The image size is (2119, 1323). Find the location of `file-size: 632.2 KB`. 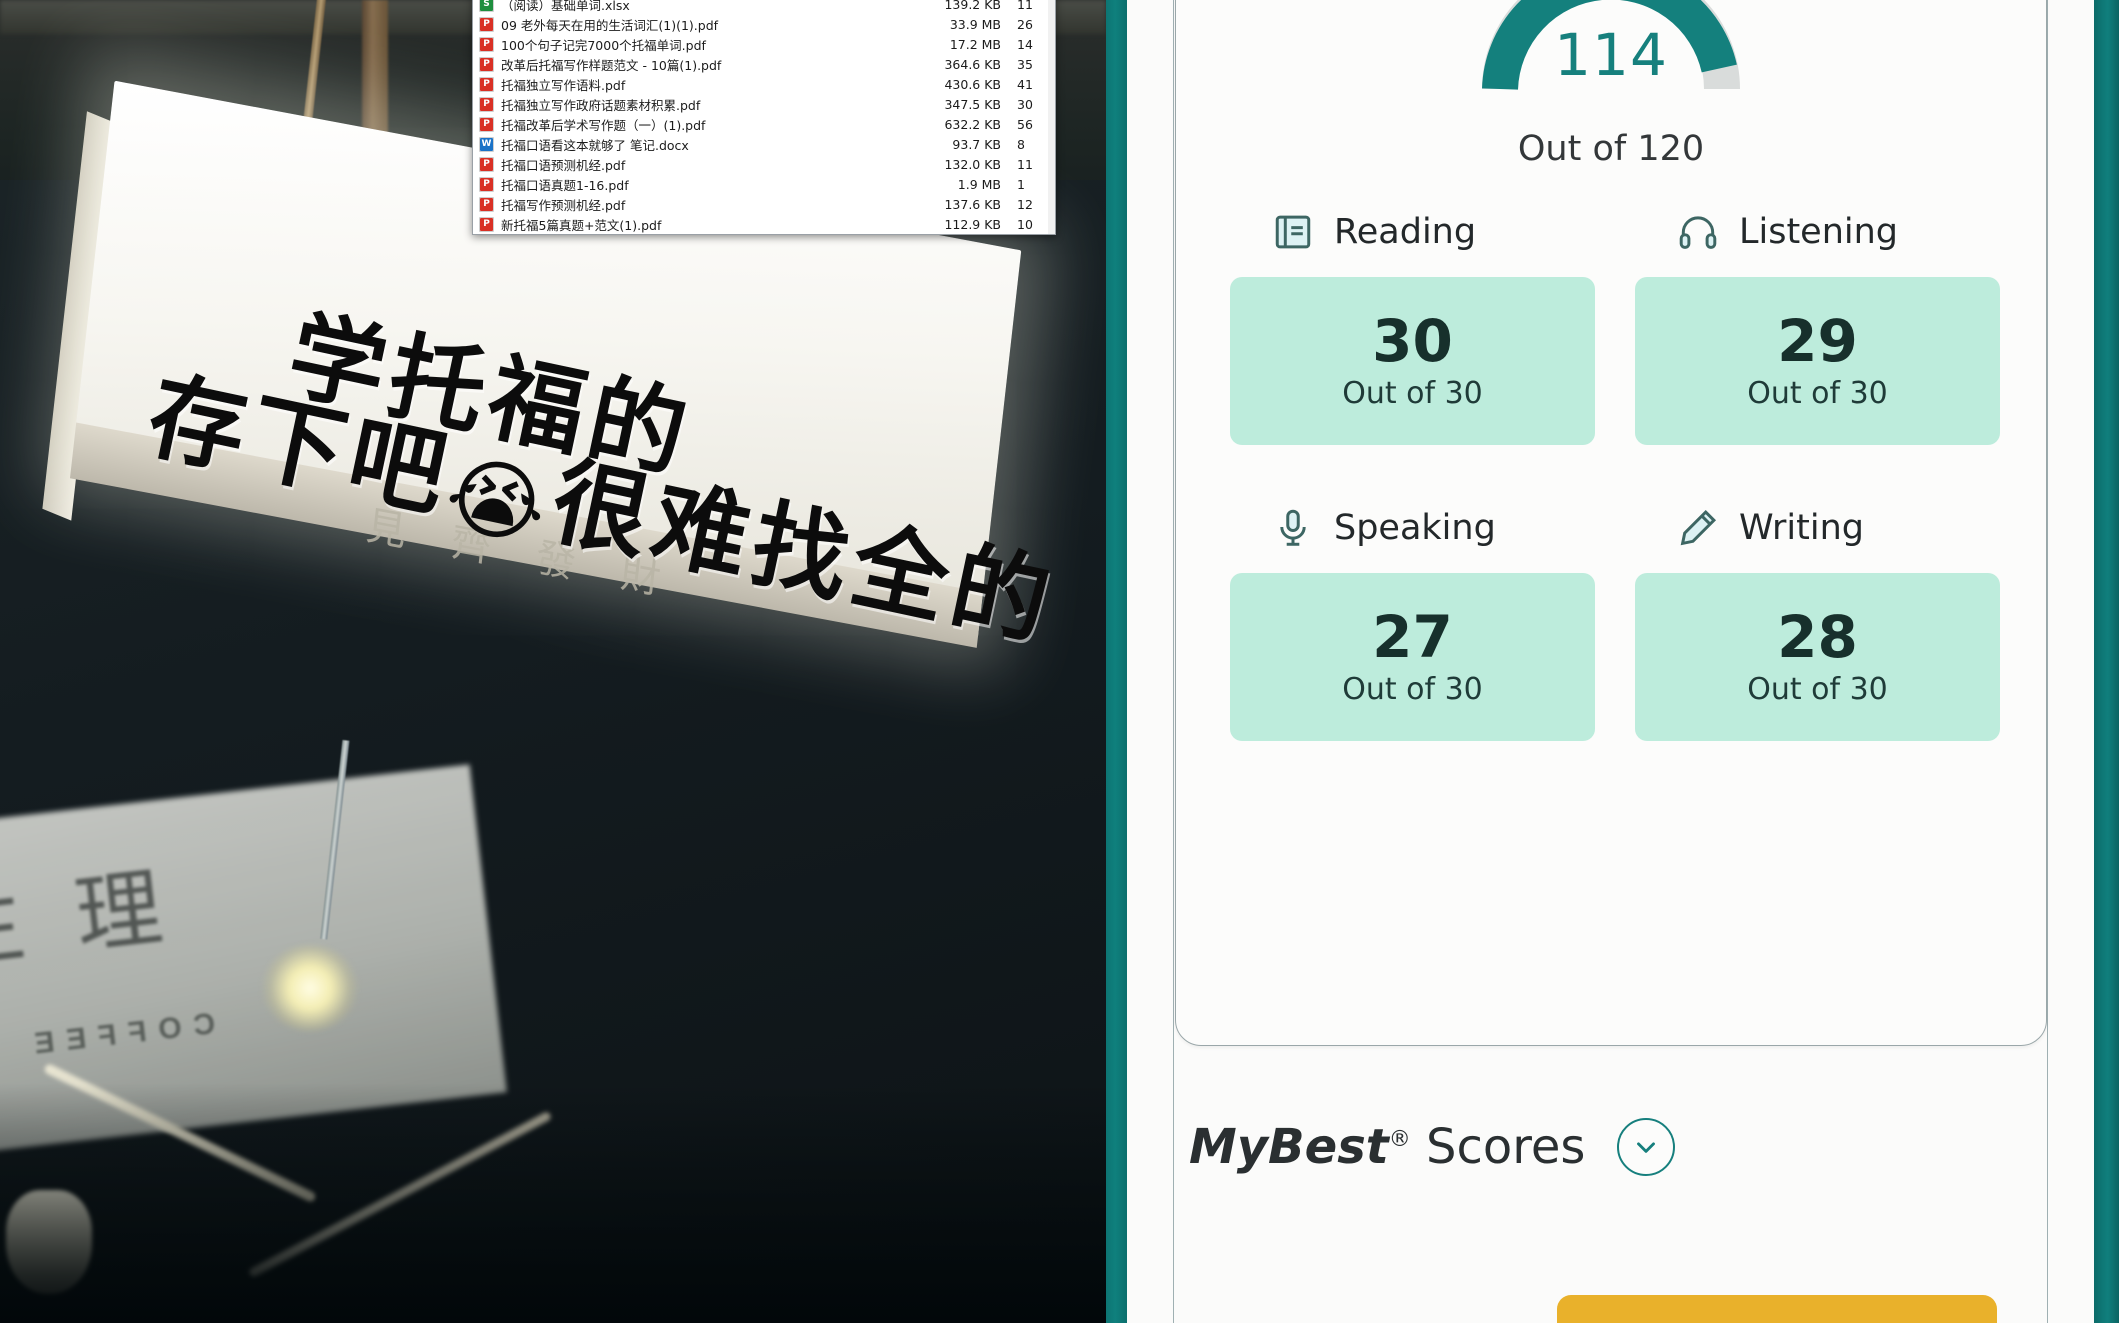

file-size: 632.2 KB is located at coordinates (972, 124).